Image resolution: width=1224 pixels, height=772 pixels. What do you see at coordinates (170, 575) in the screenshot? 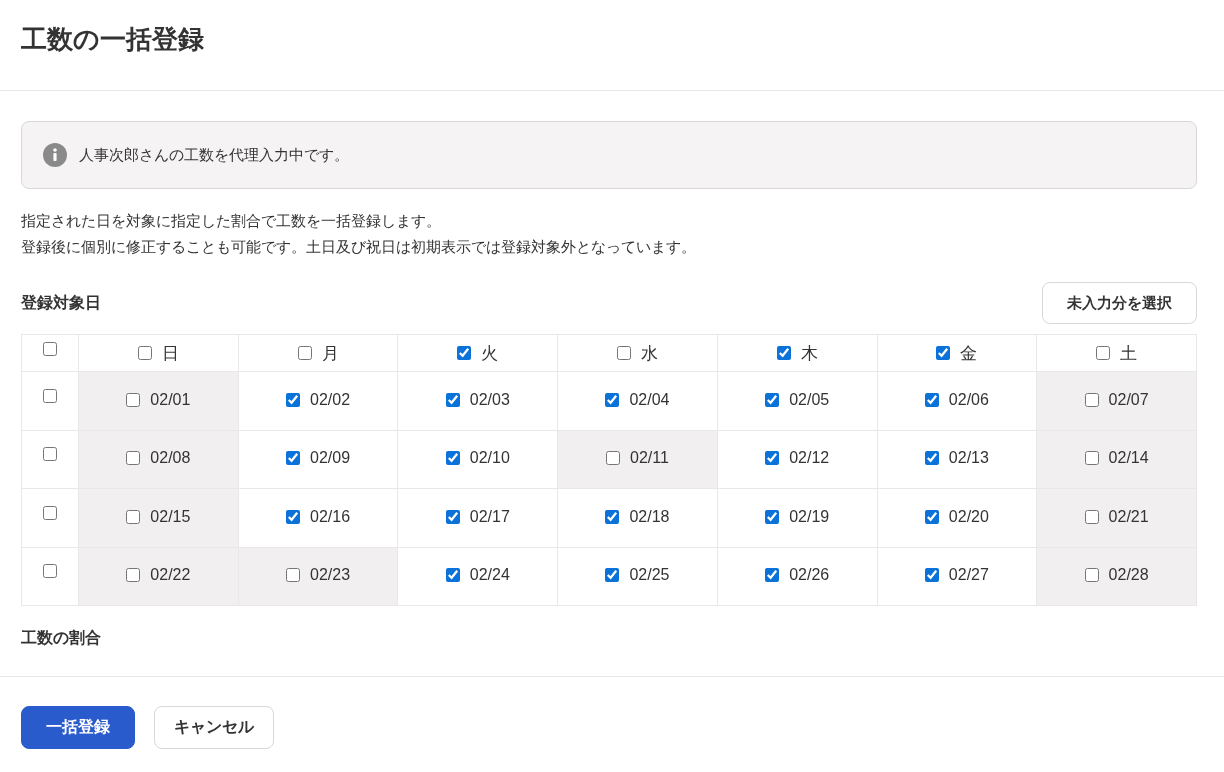
I see `date-label: 02/22` at bounding box center [170, 575].